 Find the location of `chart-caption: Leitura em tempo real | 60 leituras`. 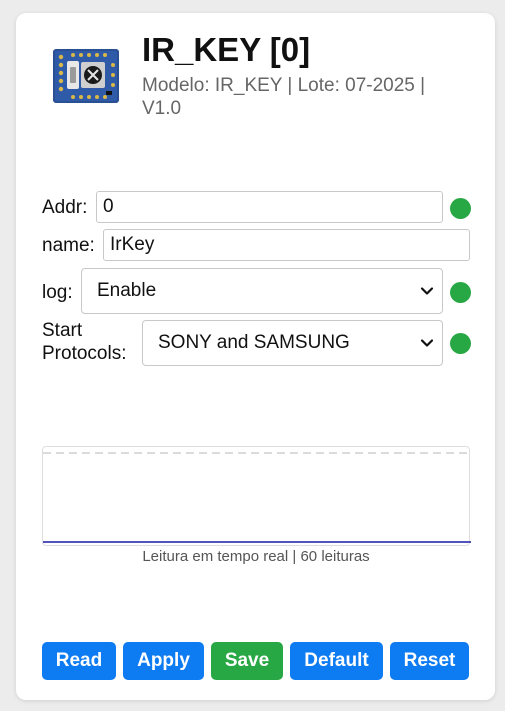

chart-caption: Leitura em tempo real | 60 leituras is located at coordinates (256, 556).